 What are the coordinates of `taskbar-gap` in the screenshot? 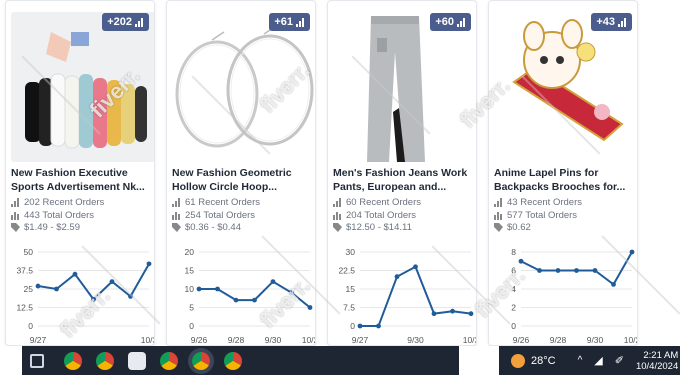 It's located at (479, 360).